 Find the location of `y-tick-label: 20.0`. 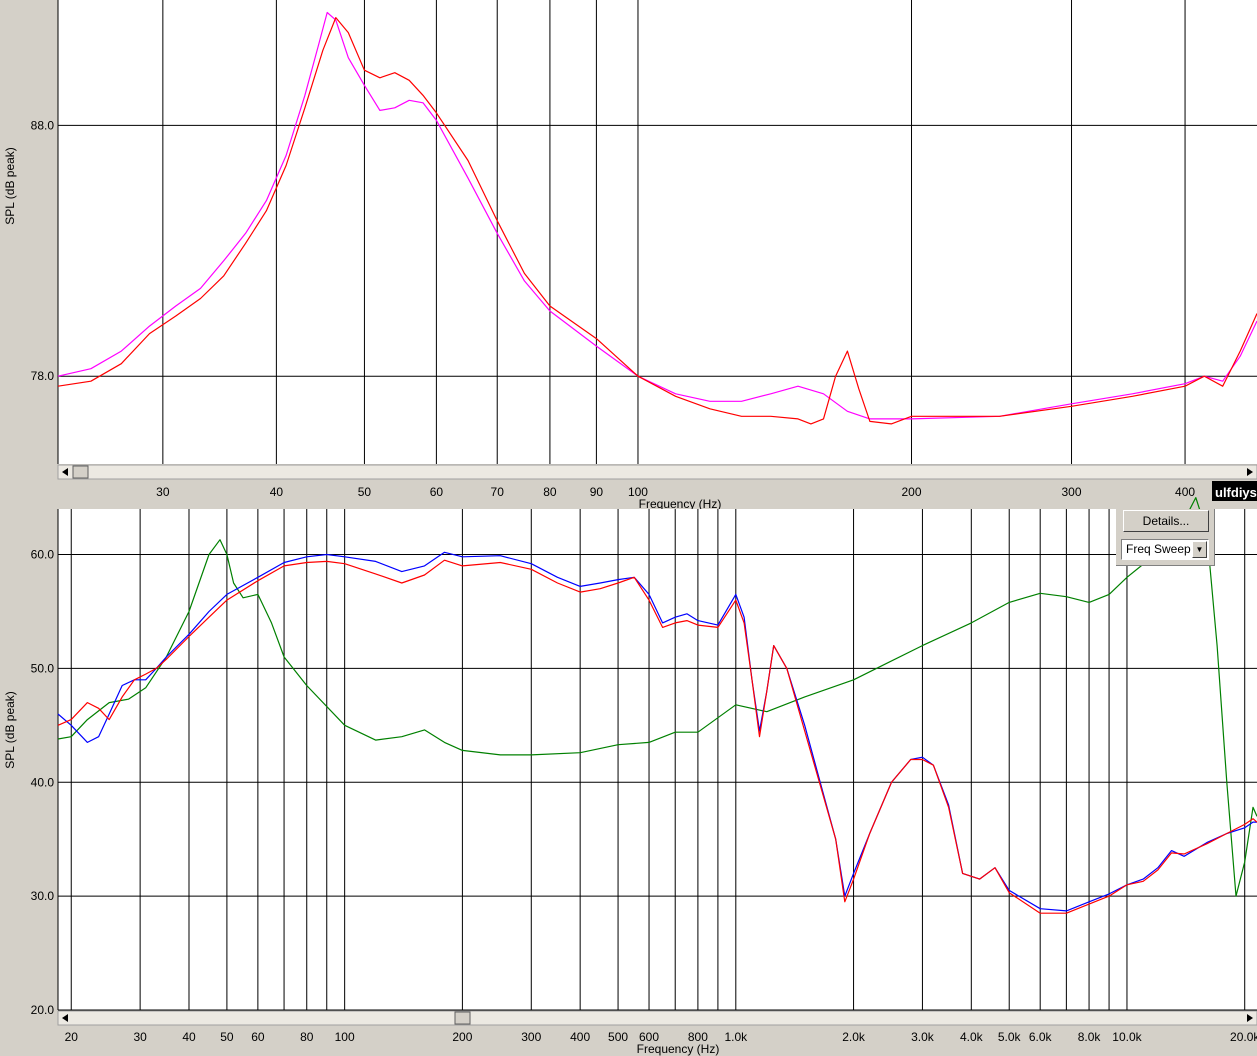

y-tick-label: 20.0 is located at coordinates (43, 1010).